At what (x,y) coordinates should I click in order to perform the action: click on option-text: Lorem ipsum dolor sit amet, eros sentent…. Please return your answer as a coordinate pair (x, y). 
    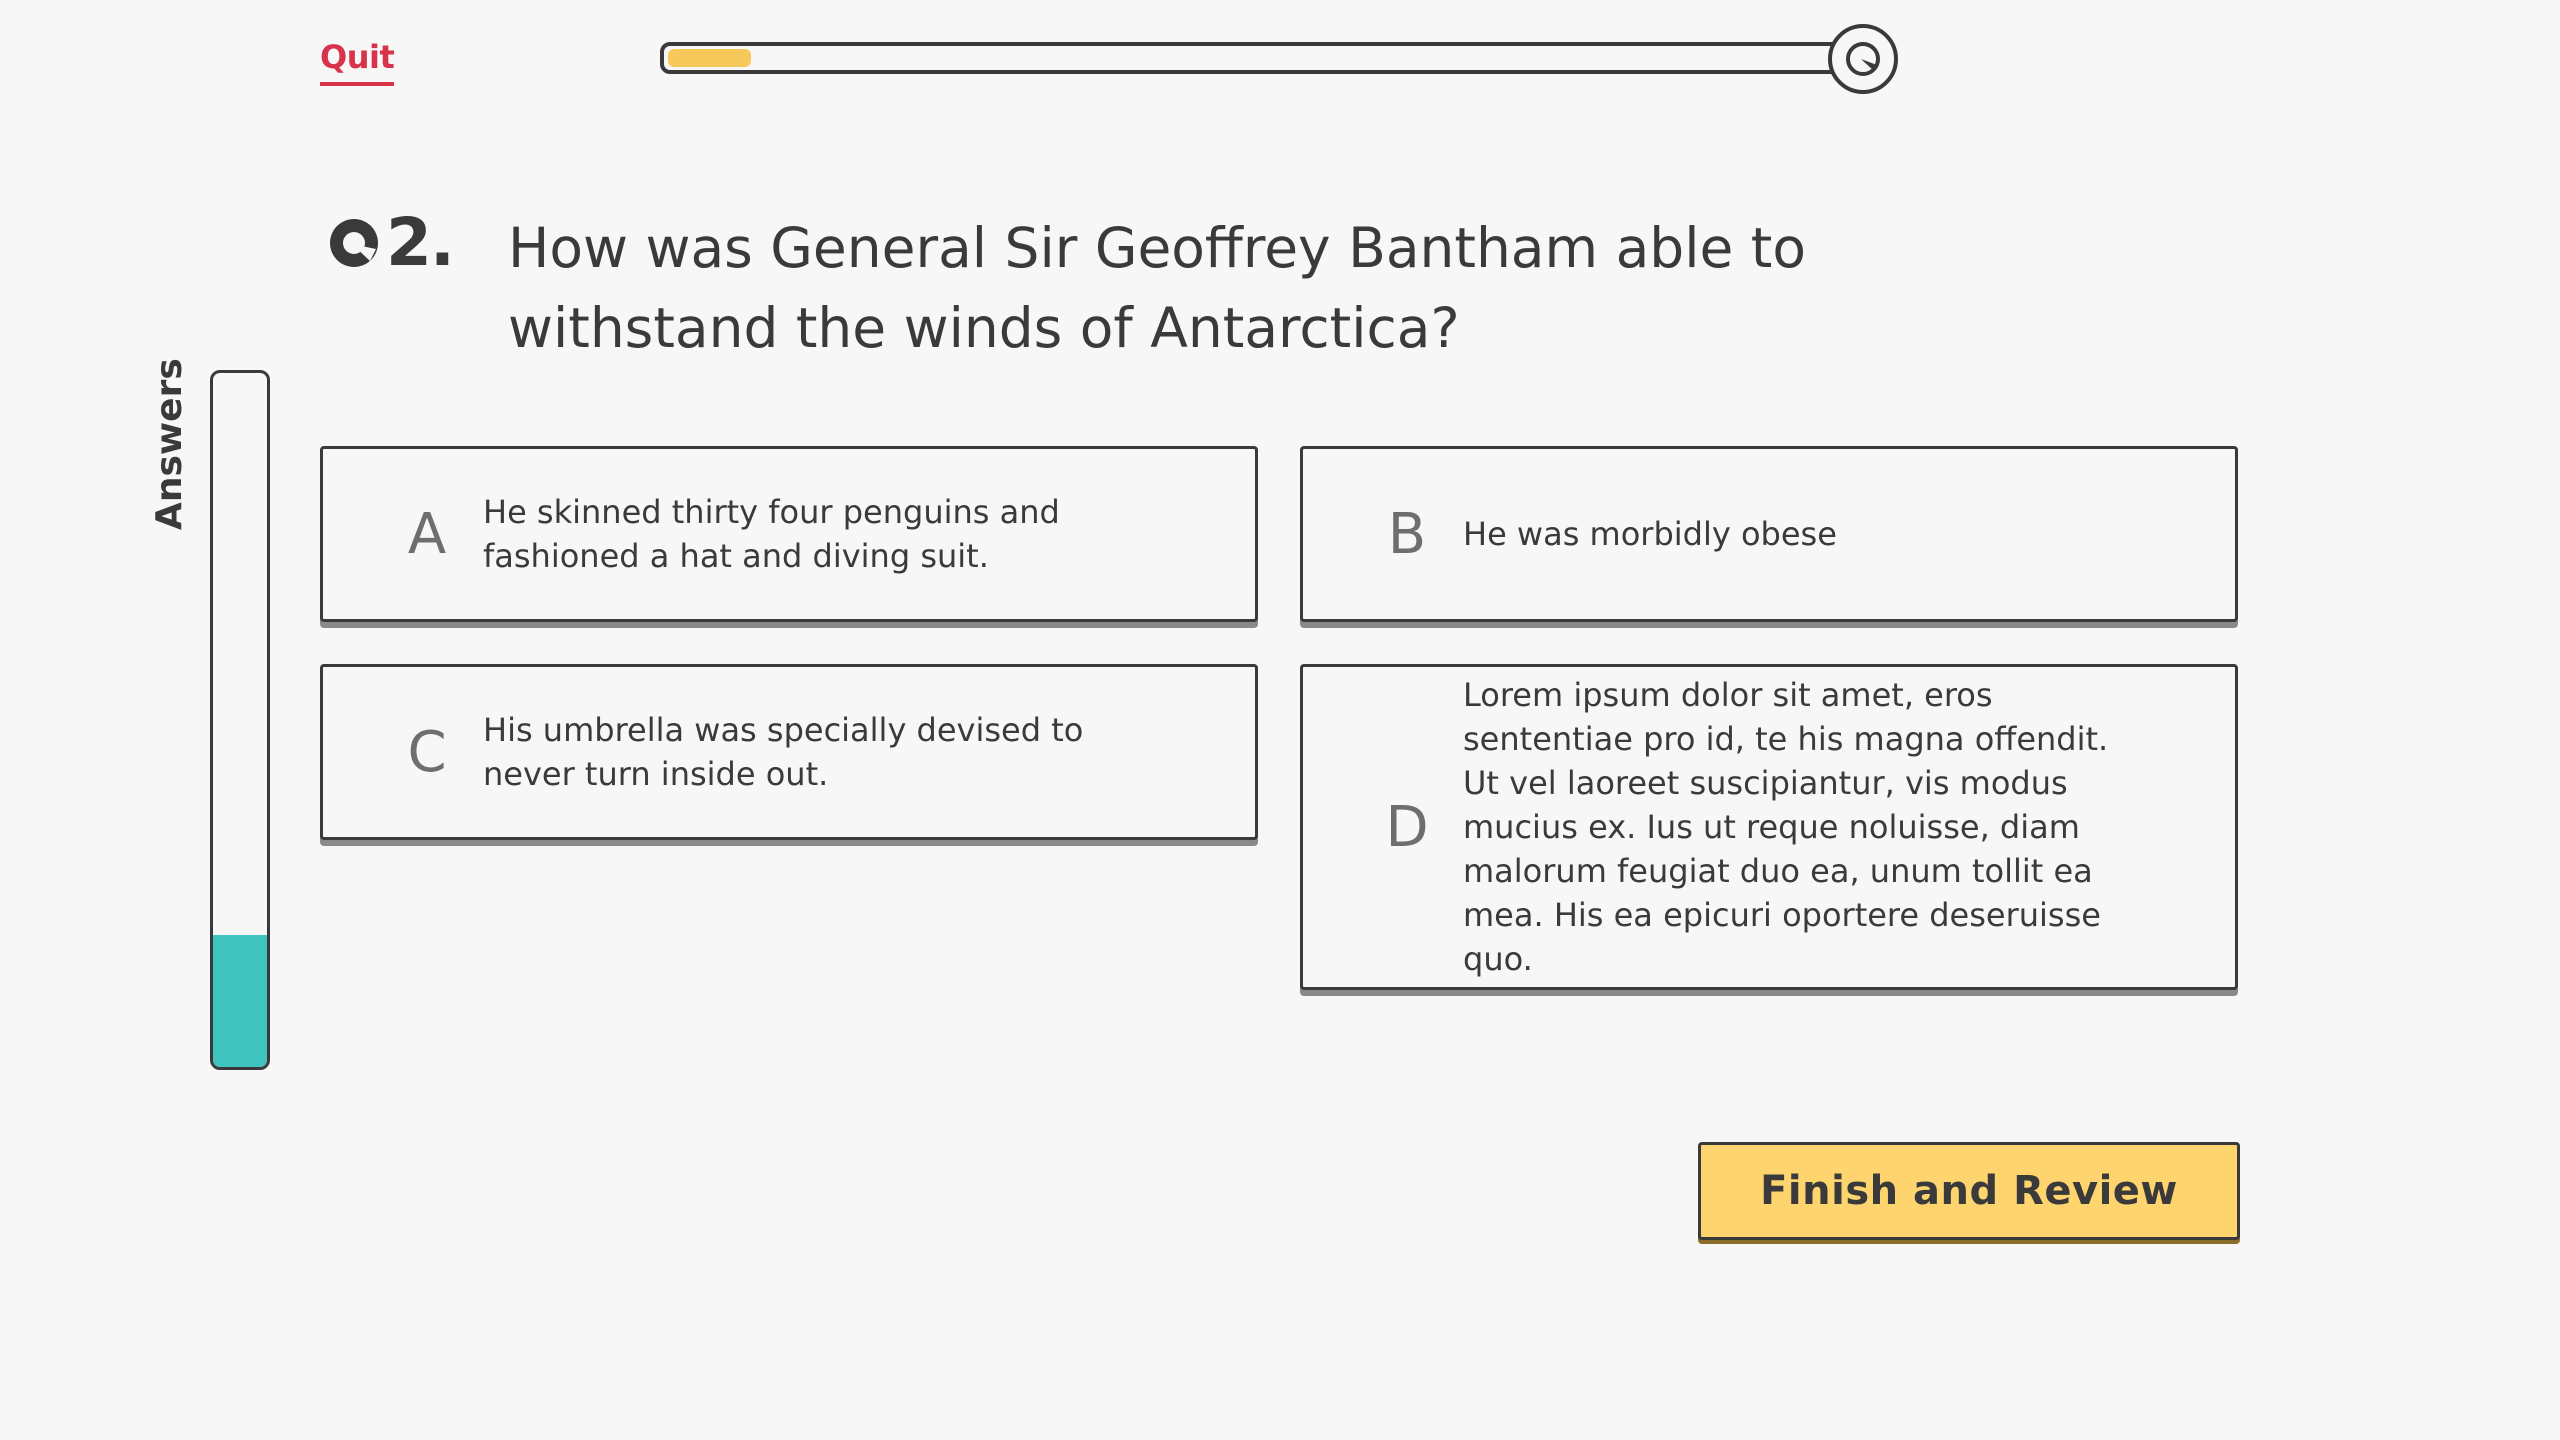
    Looking at the image, I should click on (1786, 827).